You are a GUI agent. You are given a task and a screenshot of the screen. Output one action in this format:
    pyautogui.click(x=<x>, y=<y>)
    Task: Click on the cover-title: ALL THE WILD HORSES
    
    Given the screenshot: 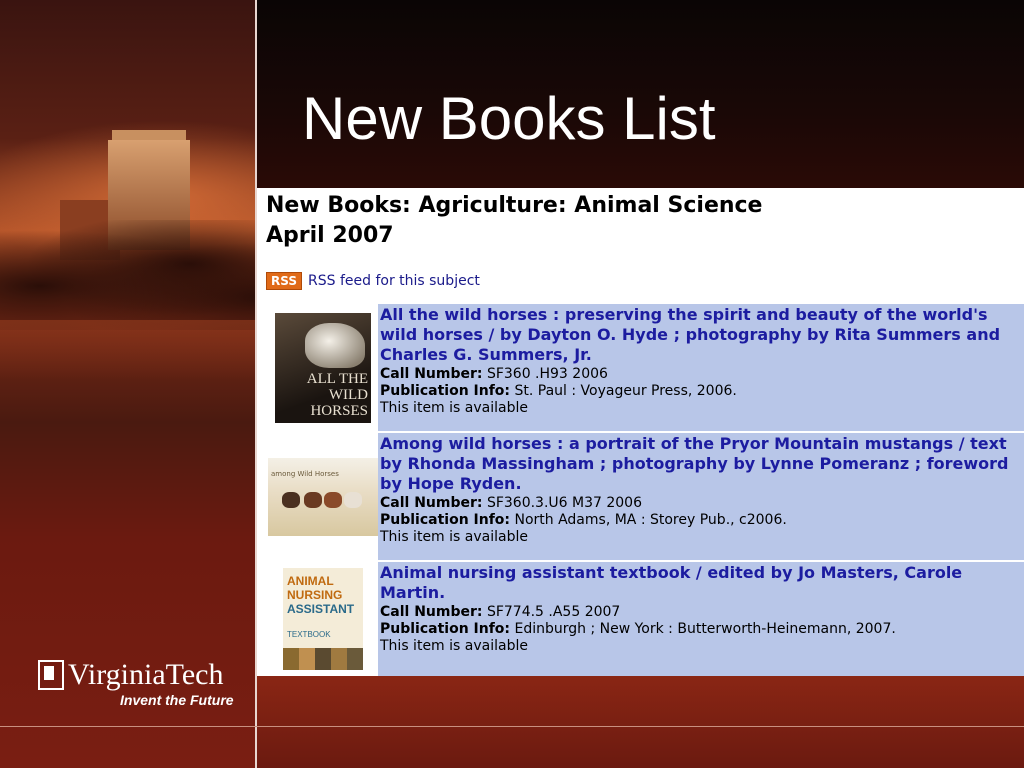 What is the action you would take?
    pyautogui.click(x=337, y=394)
    